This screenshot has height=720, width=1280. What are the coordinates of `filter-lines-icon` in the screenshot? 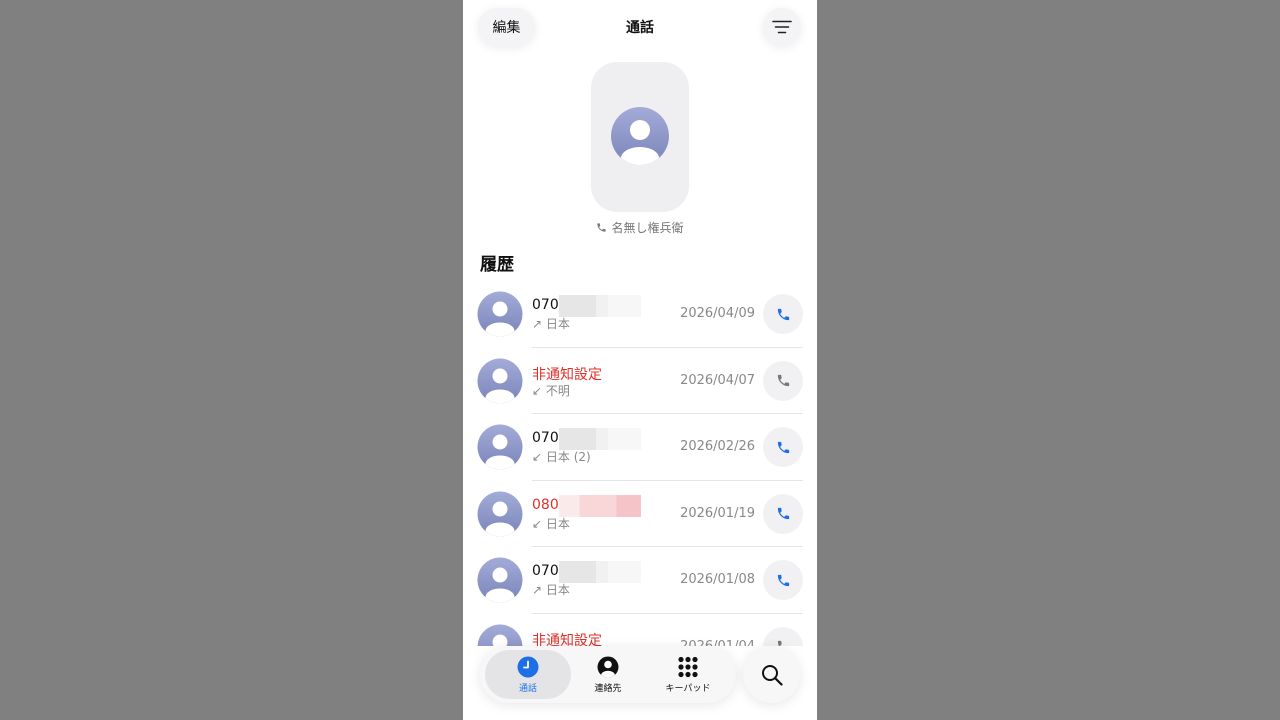 It's located at (782, 27).